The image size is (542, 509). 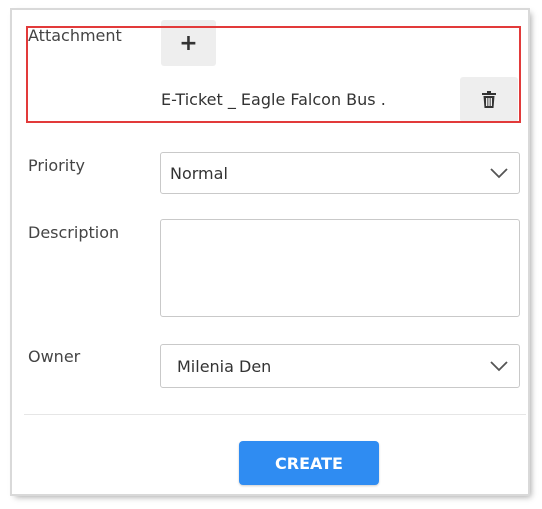 I want to click on description-textarea, so click(x=340, y=268).